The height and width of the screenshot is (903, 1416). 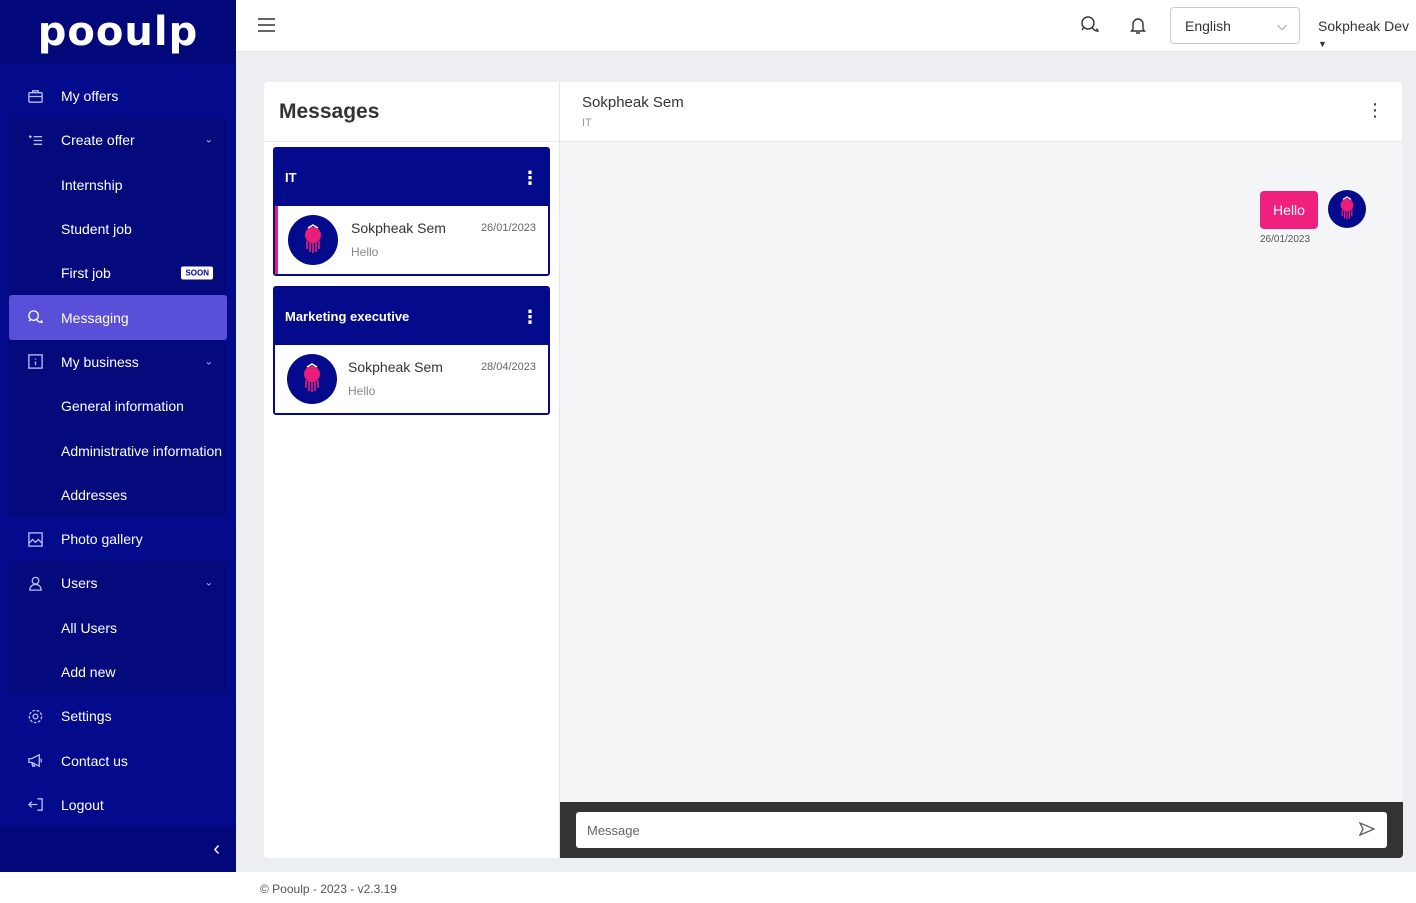 I want to click on gear-icon, so click(x=35, y=716).